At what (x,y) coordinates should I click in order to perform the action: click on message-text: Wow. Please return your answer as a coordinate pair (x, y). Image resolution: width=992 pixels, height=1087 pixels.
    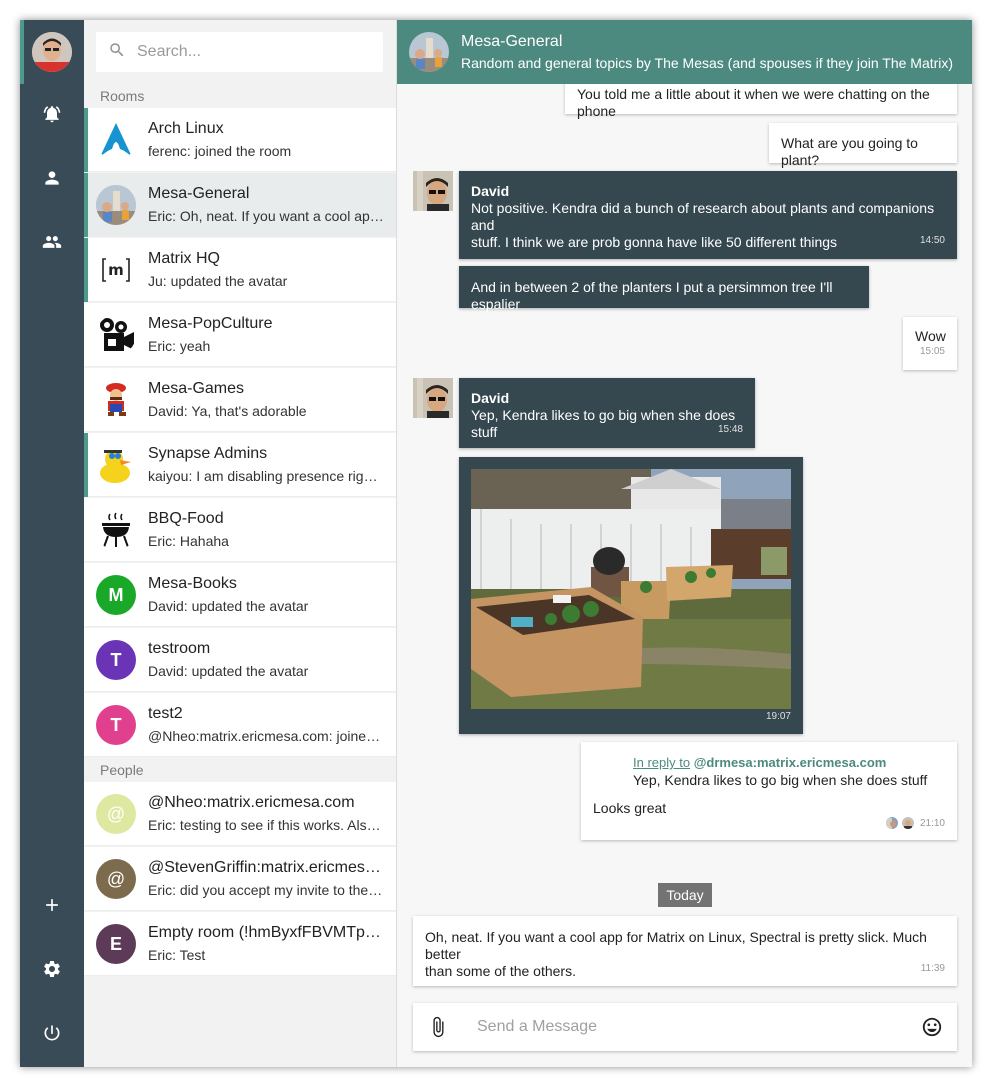
    Looking at the image, I should click on (930, 336).